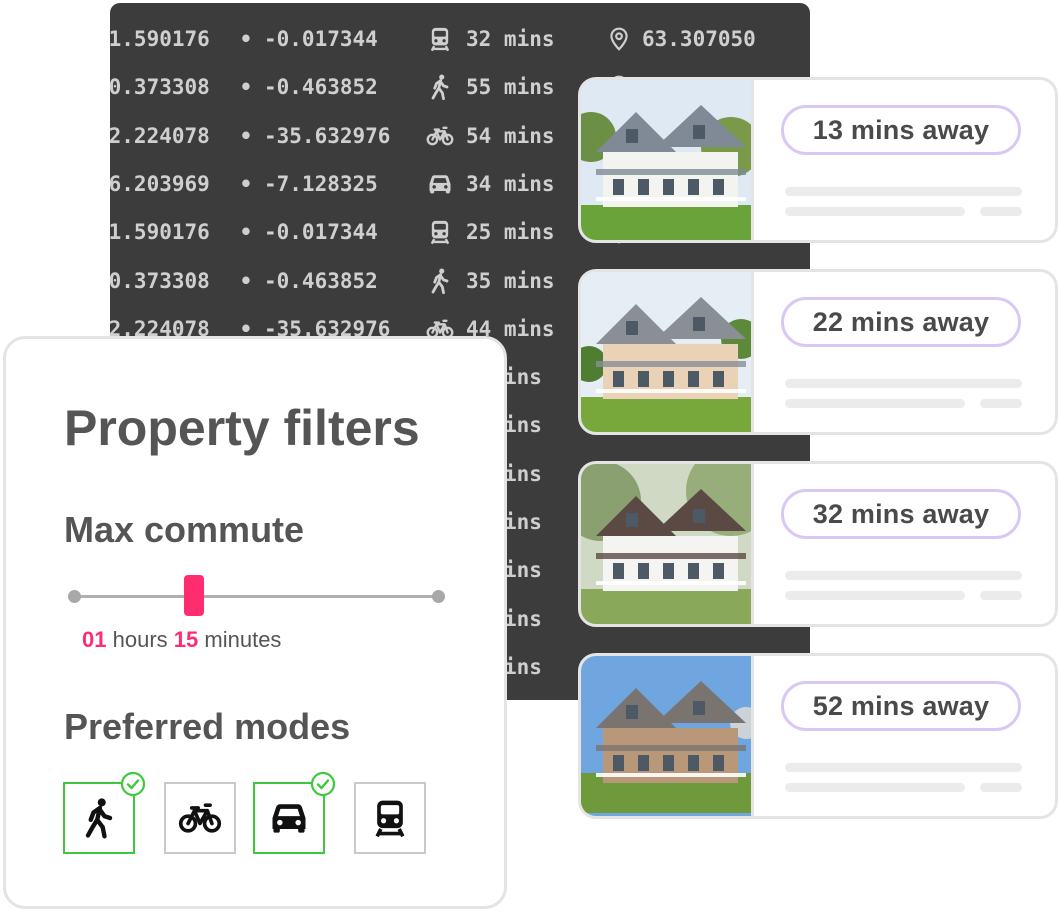 The height and width of the screenshot is (913, 1060). I want to click on mode-toggle-car, so click(294, 812).